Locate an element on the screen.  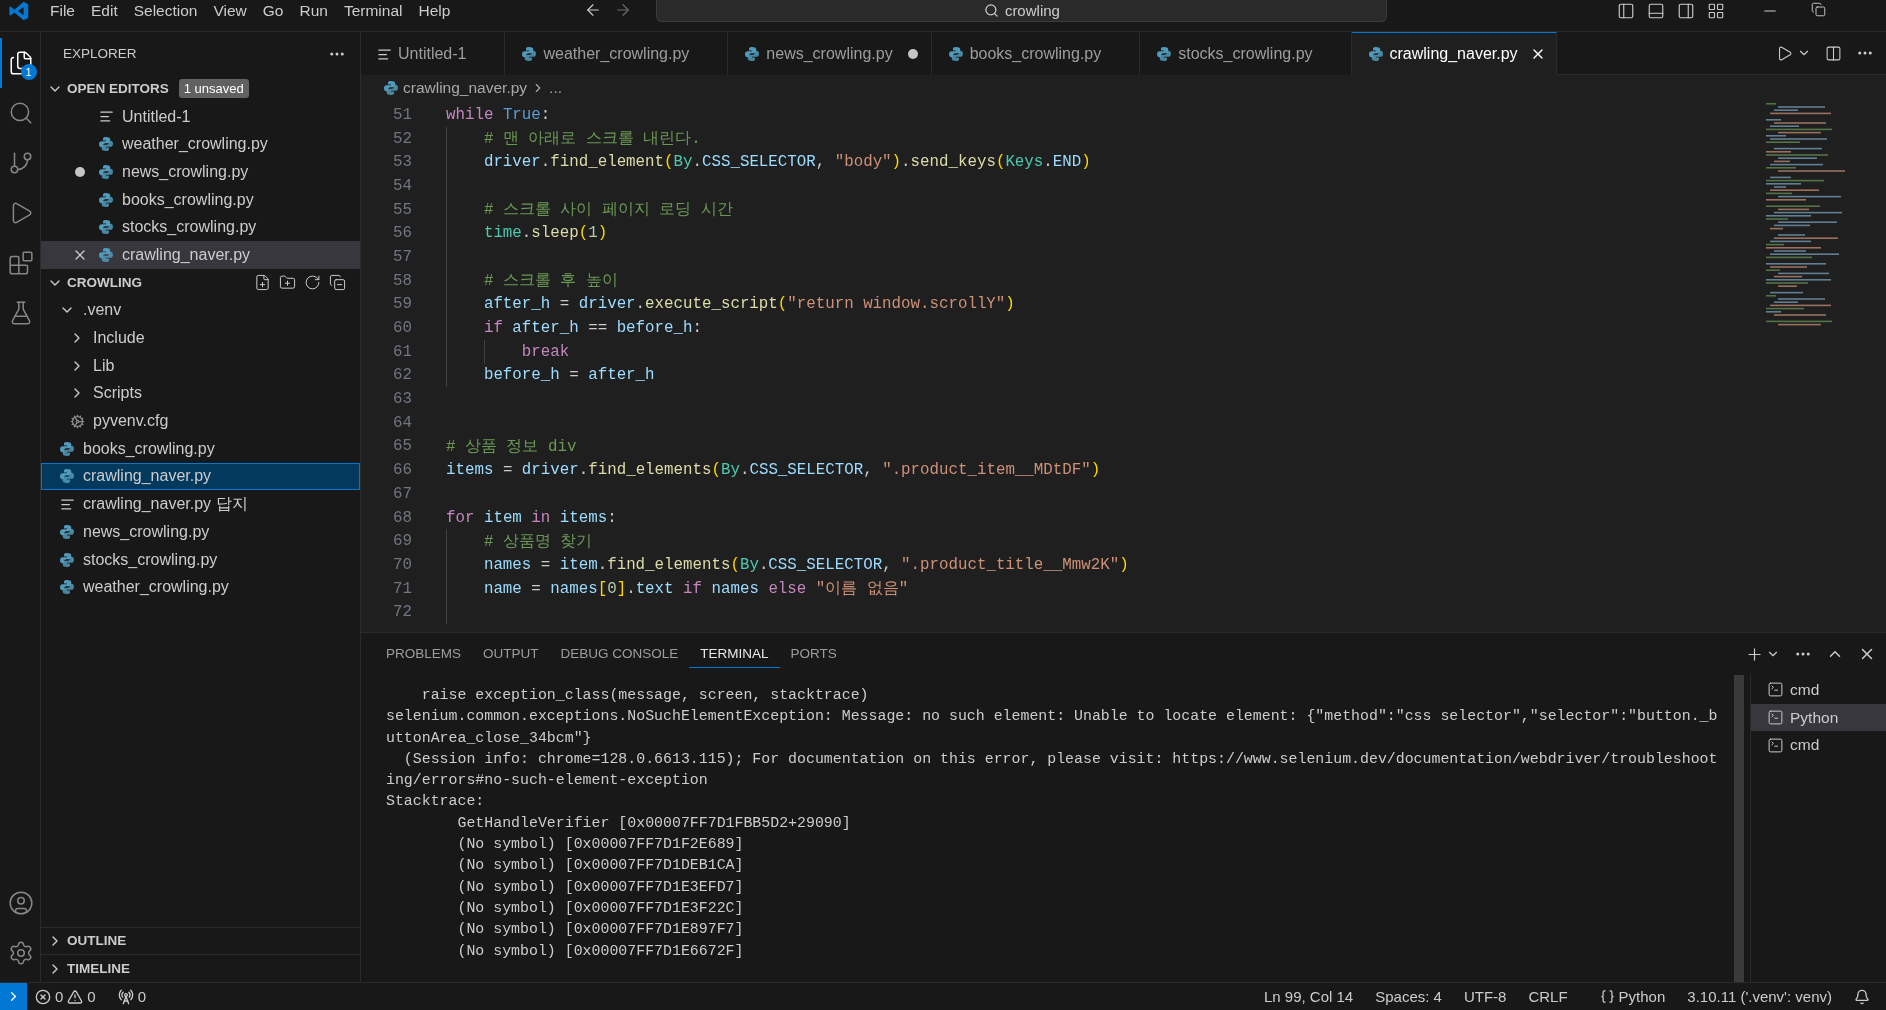
search-field: crowling is located at coordinates (1022, 11).